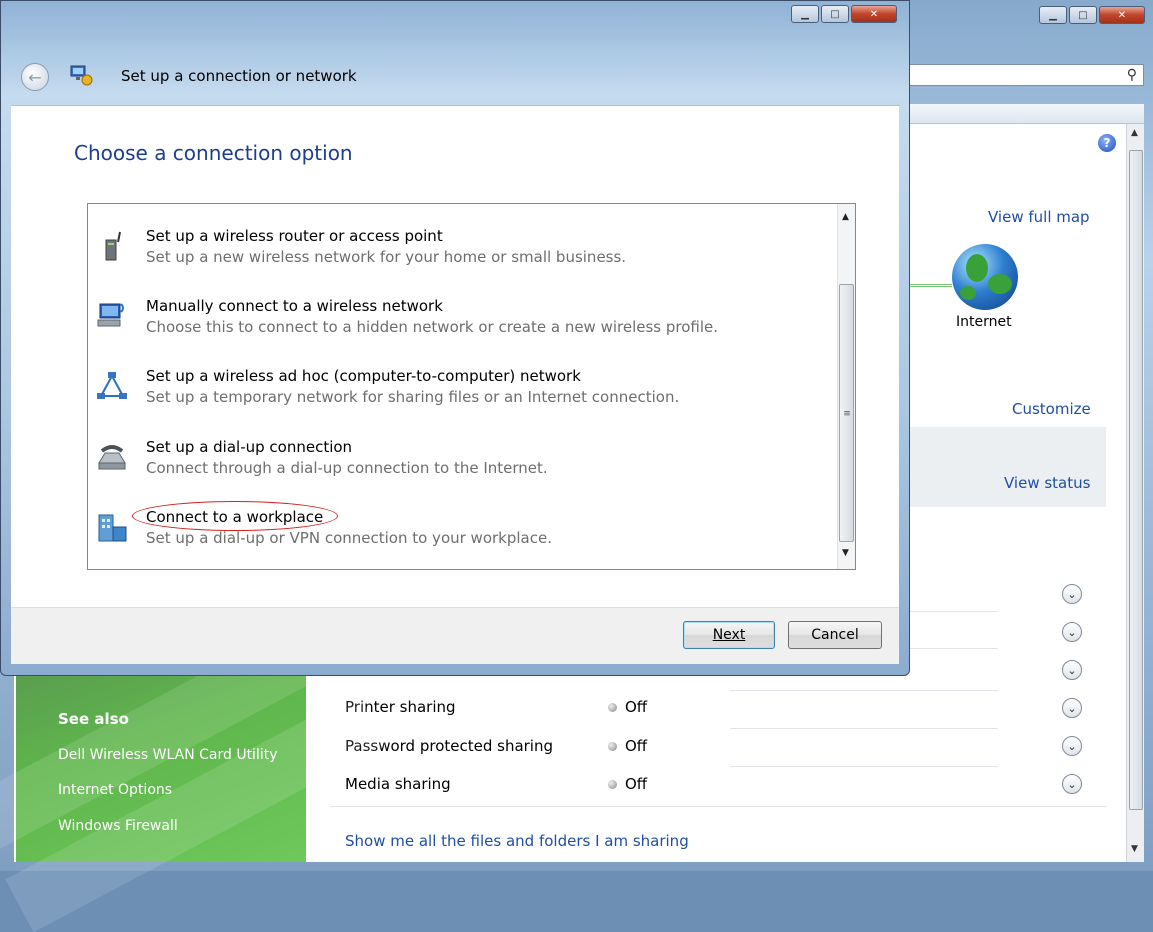 The width and height of the screenshot is (1153, 932). What do you see at coordinates (985, 277) in the screenshot?
I see `internet-globe-icon` at bounding box center [985, 277].